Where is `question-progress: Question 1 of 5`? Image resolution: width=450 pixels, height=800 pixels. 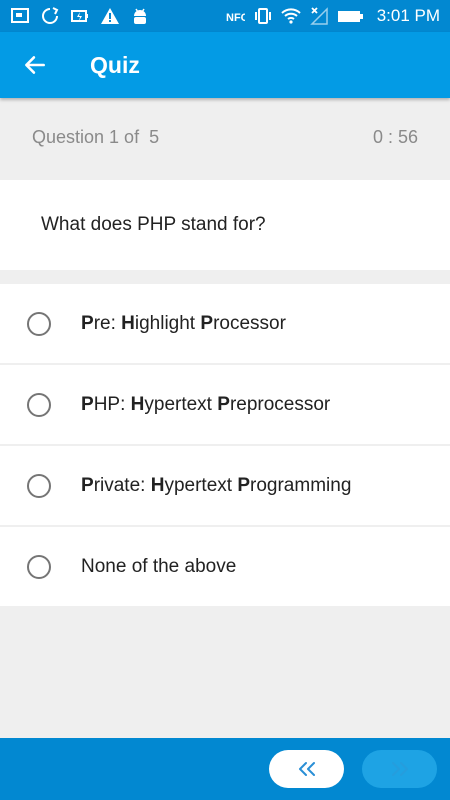
question-progress: Question 1 of 5 is located at coordinates (96, 136).